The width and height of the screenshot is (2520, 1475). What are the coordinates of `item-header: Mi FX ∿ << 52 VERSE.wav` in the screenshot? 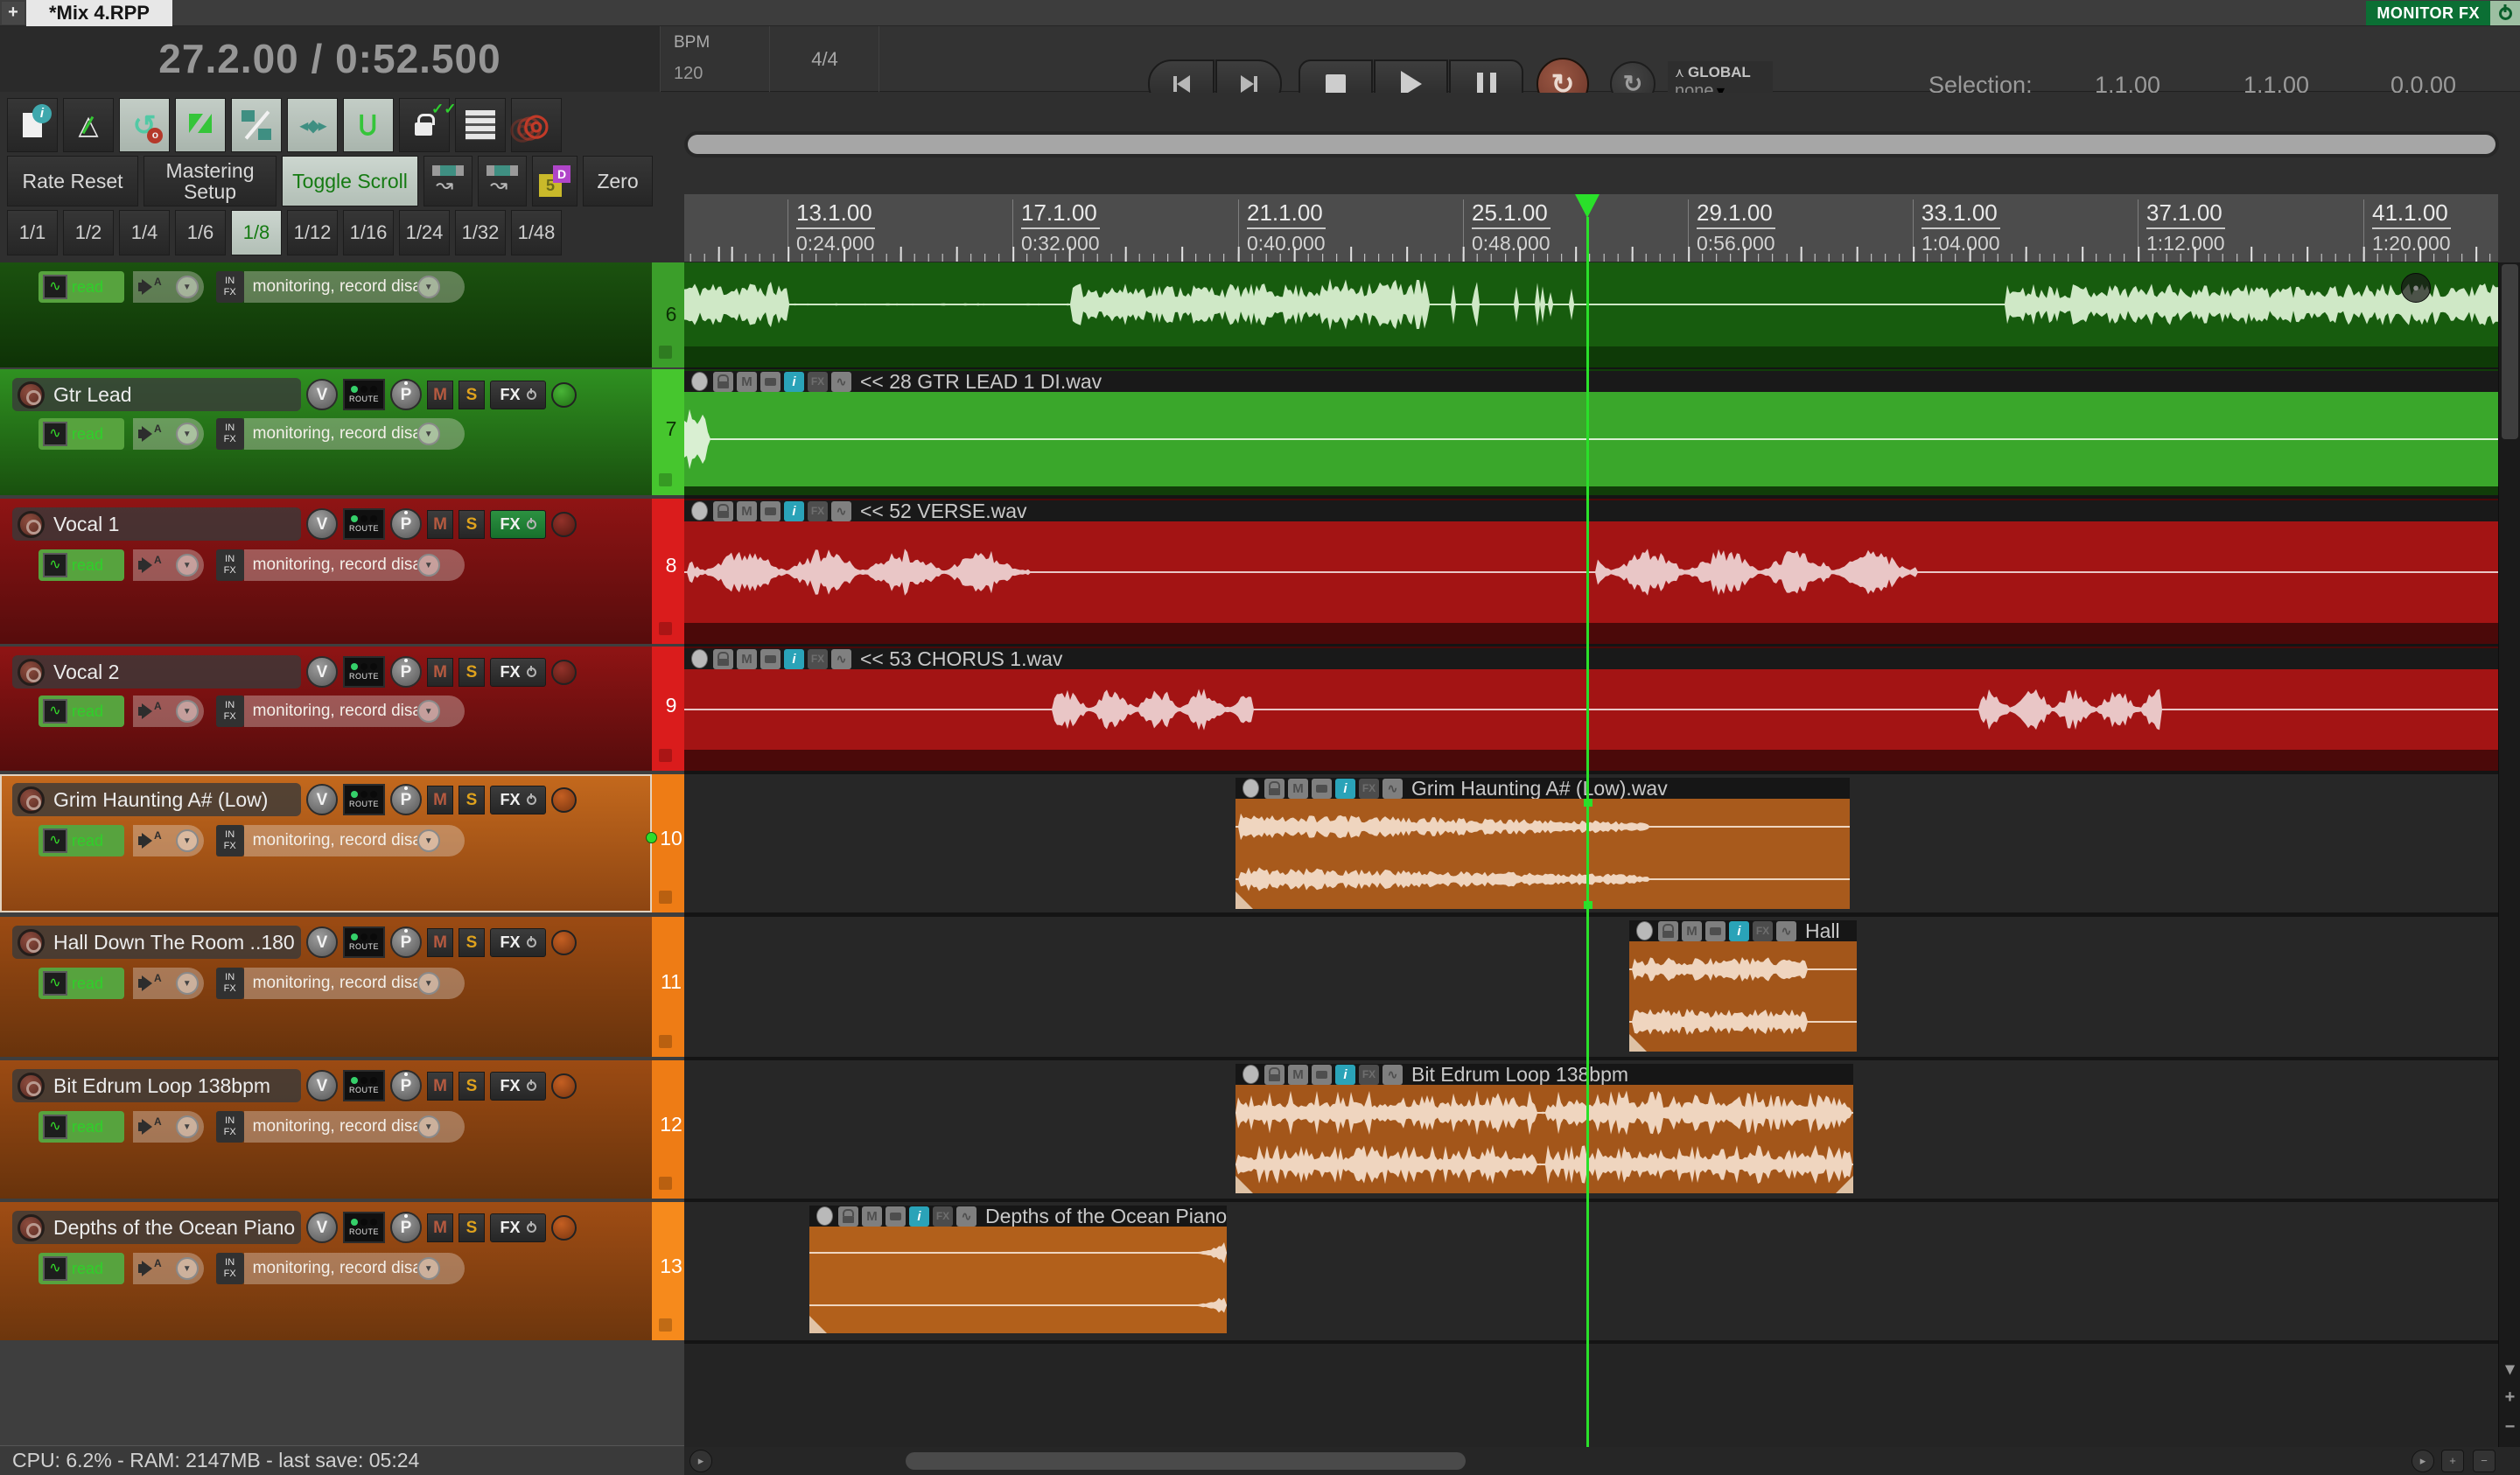 It's located at (1591, 511).